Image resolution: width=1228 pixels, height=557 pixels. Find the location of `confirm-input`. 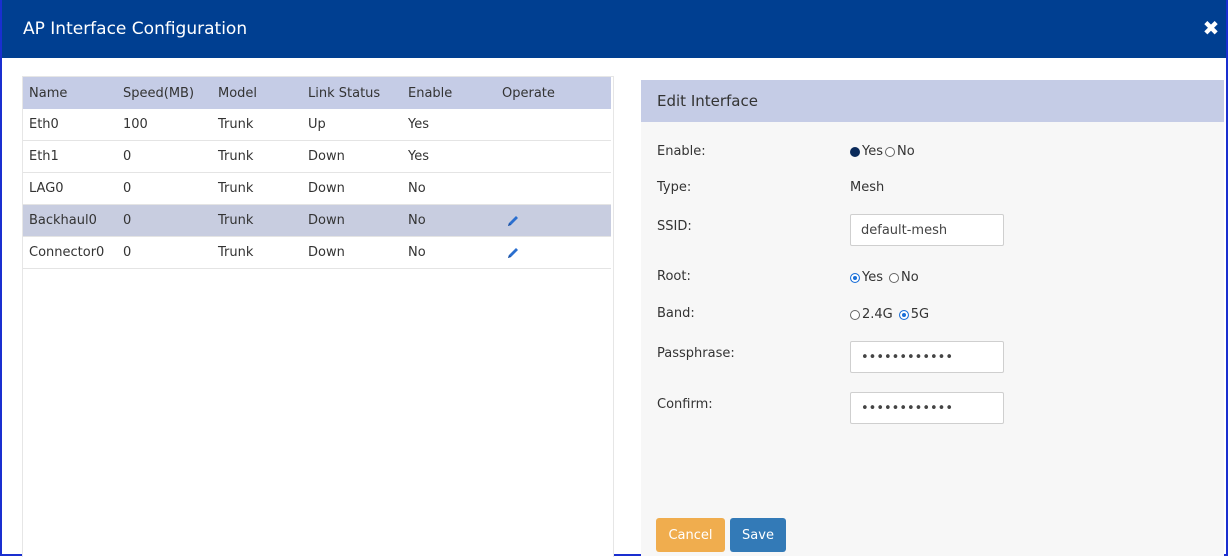

confirm-input is located at coordinates (927, 408).